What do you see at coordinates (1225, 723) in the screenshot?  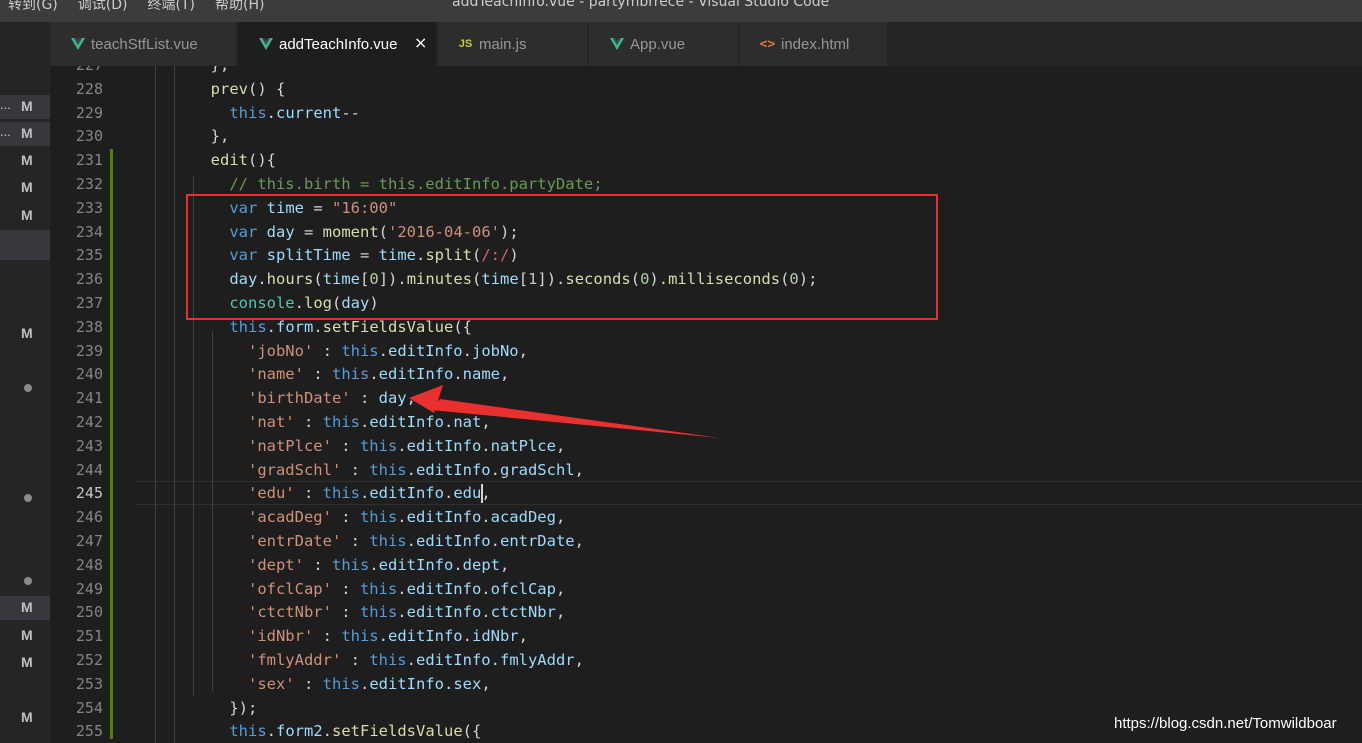 I see `watermark: https://blog.csdn.net/Tomwildboar` at bounding box center [1225, 723].